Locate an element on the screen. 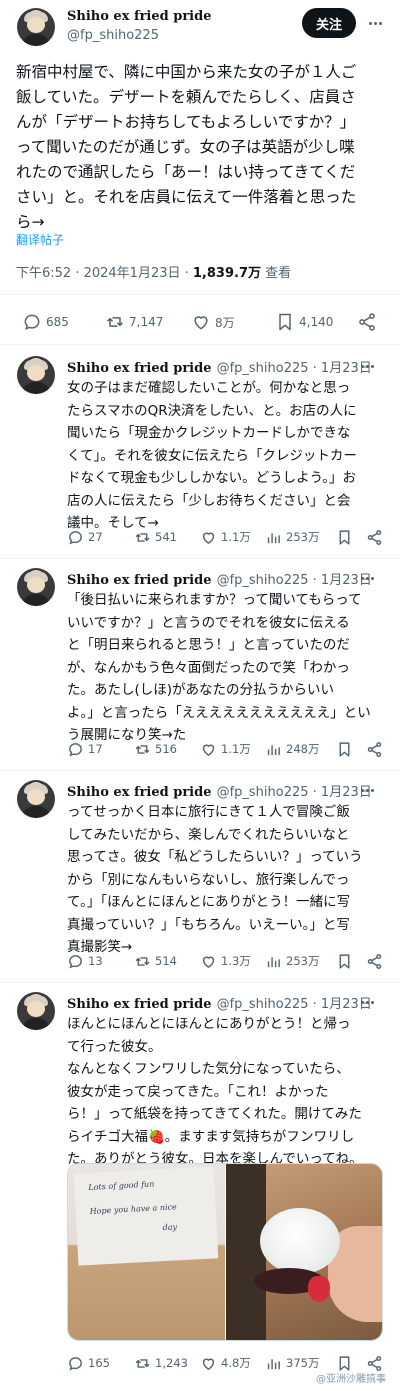 This screenshot has height=1391, width=400. reply-button: 165 is located at coordinates (88, 1363).